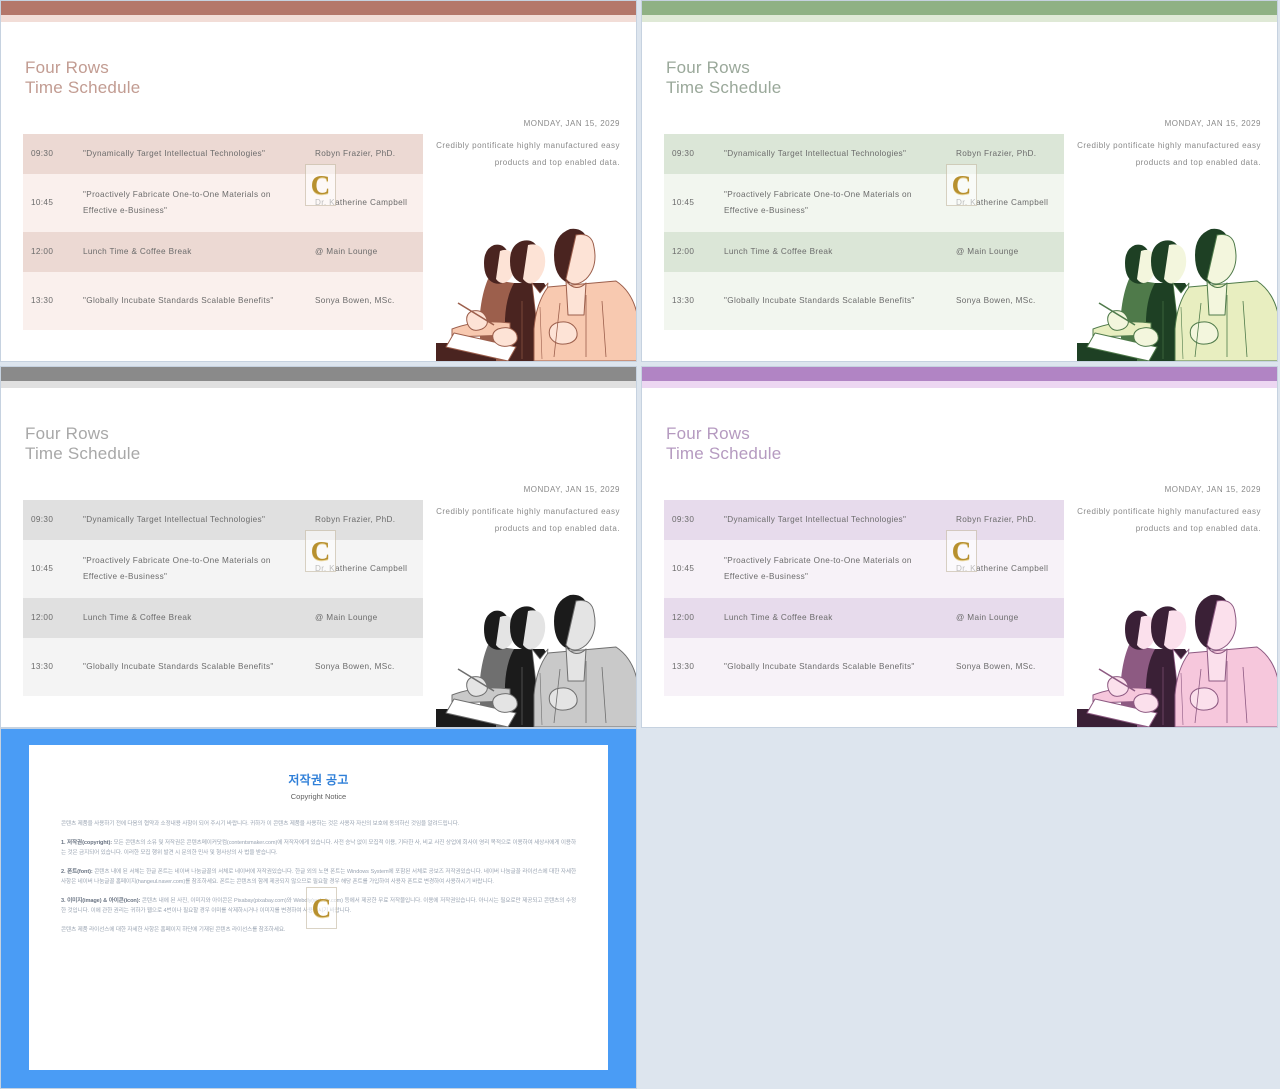 The height and width of the screenshot is (1089, 1280). Describe the element at coordinates (86, 843) in the screenshot. I see `copyright-para-lead: 1. 저작권(copyright):` at that location.